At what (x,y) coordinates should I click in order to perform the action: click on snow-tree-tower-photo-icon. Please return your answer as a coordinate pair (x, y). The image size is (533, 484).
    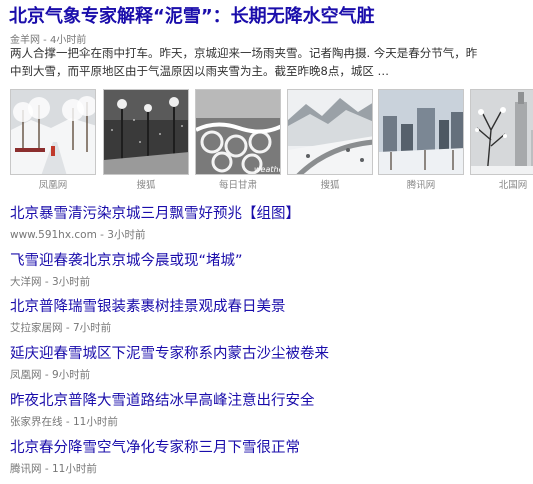
    Looking at the image, I should click on (502, 132).